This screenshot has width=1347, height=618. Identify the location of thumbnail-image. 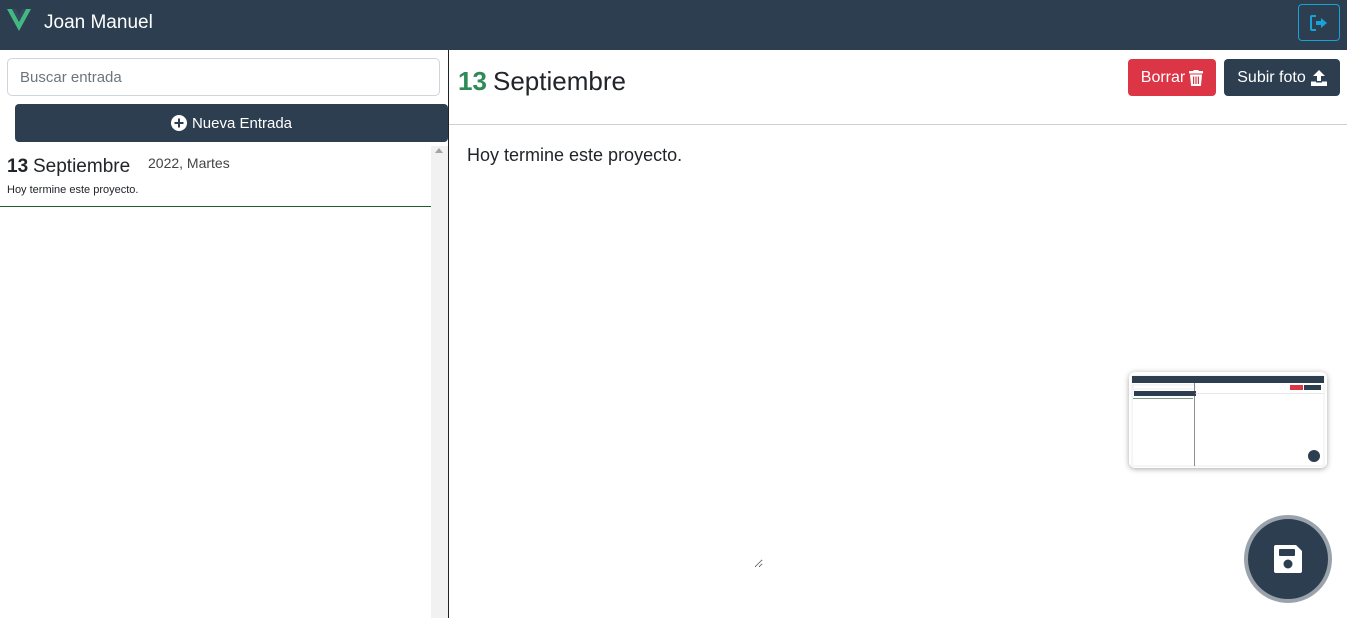
(1228, 421).